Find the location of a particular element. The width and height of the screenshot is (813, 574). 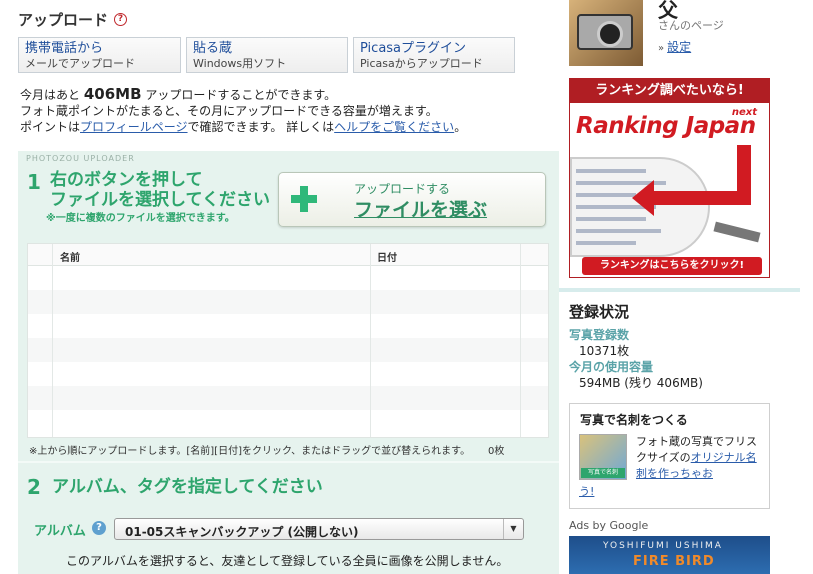

banner-headline: ランキング調べたいなら! is located at coordinates (669, 91).